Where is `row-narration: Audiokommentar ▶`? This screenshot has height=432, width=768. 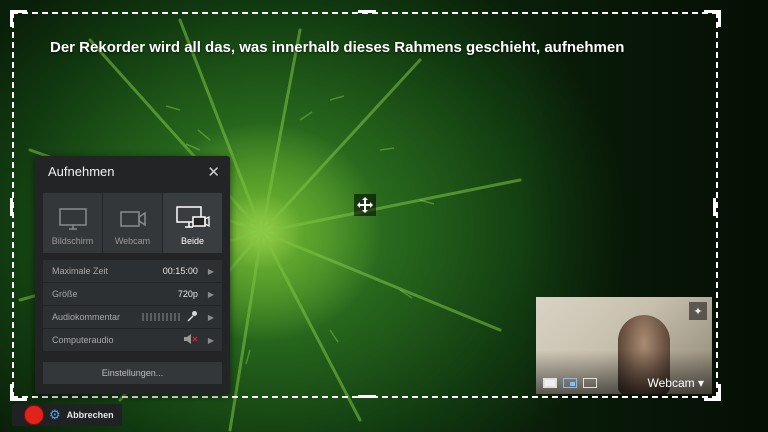 row-narration: Audiokommentar ▶ is located at coordinates (132, 317).